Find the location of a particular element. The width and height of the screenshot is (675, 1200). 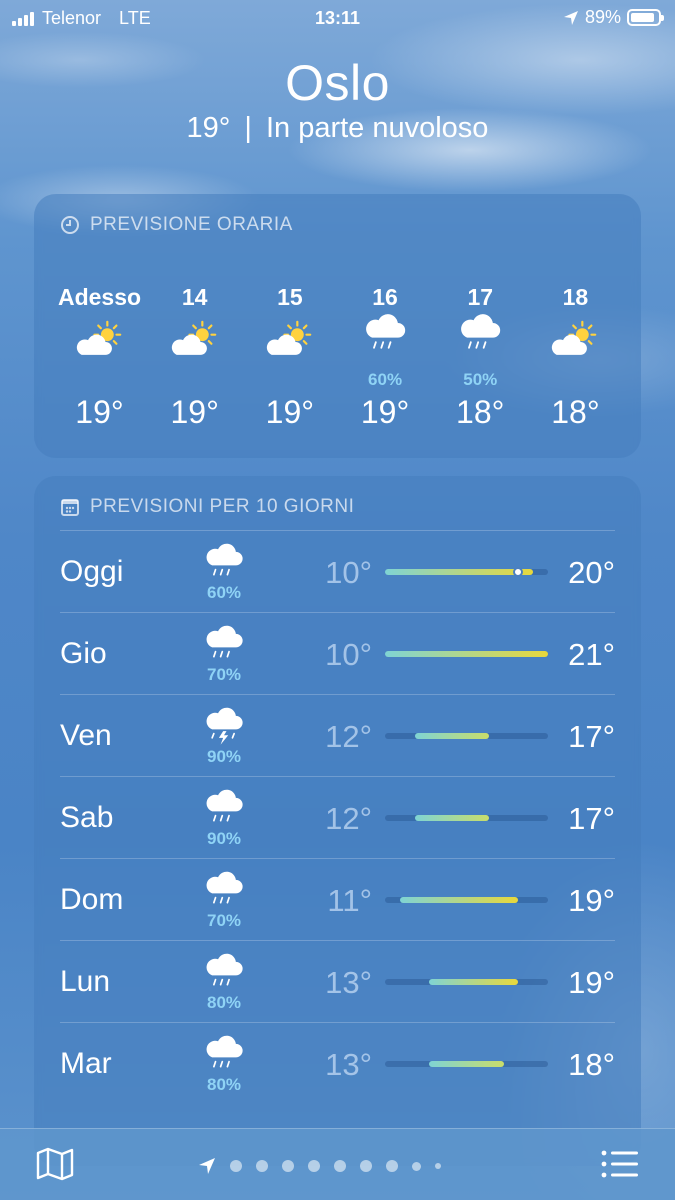

day-row: Lun 80% 13° 19° is located at coordinates (337, 981).